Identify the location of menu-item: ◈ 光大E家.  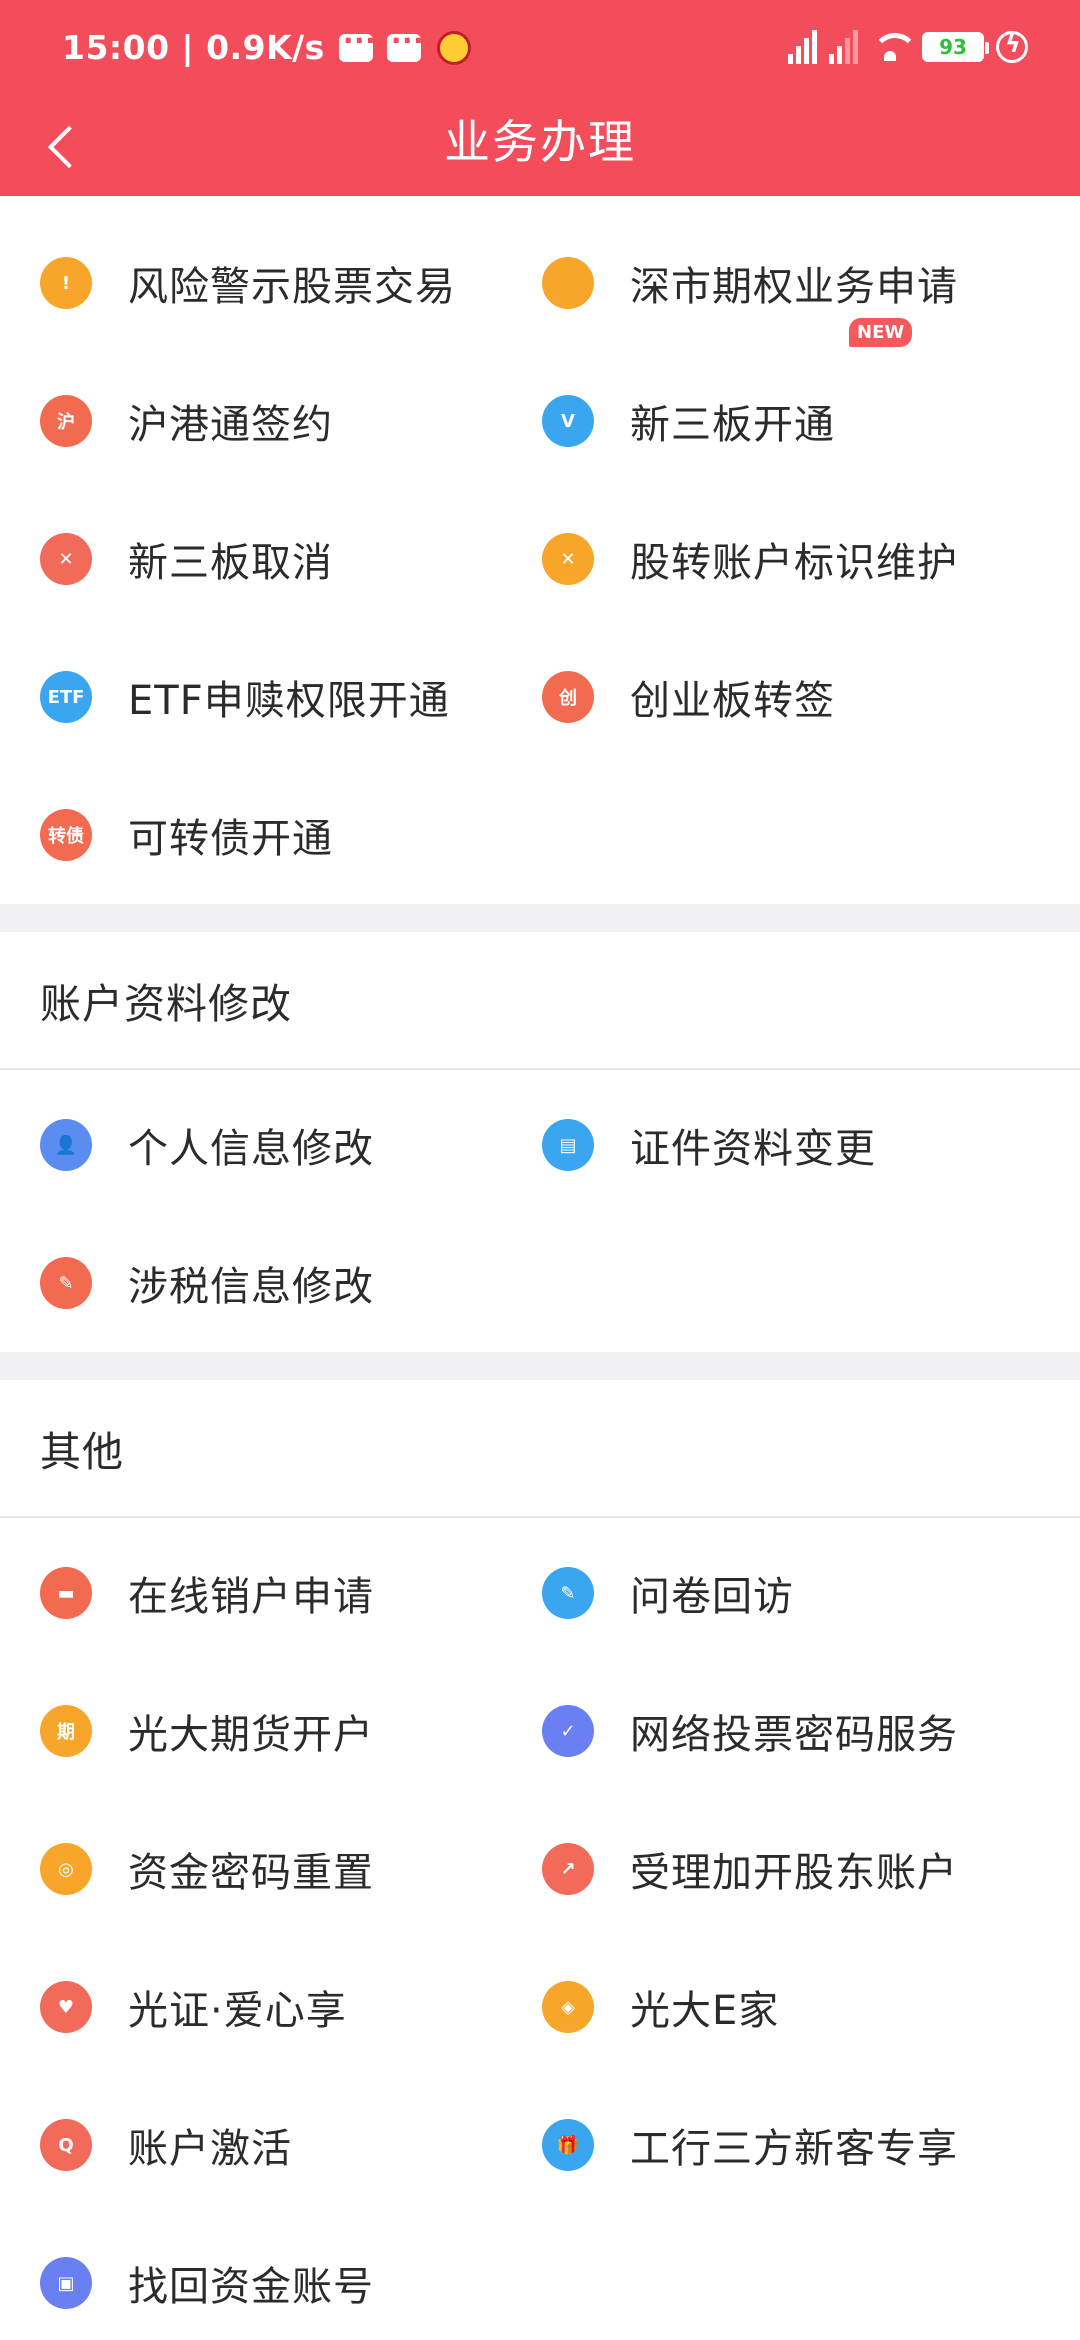
(791, 2007).